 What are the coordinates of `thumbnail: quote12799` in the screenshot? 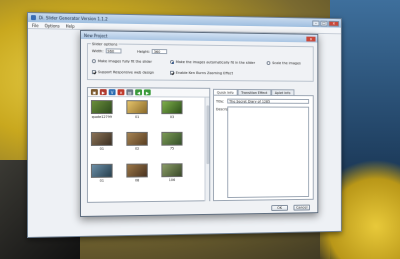 It's located at (102, 110).